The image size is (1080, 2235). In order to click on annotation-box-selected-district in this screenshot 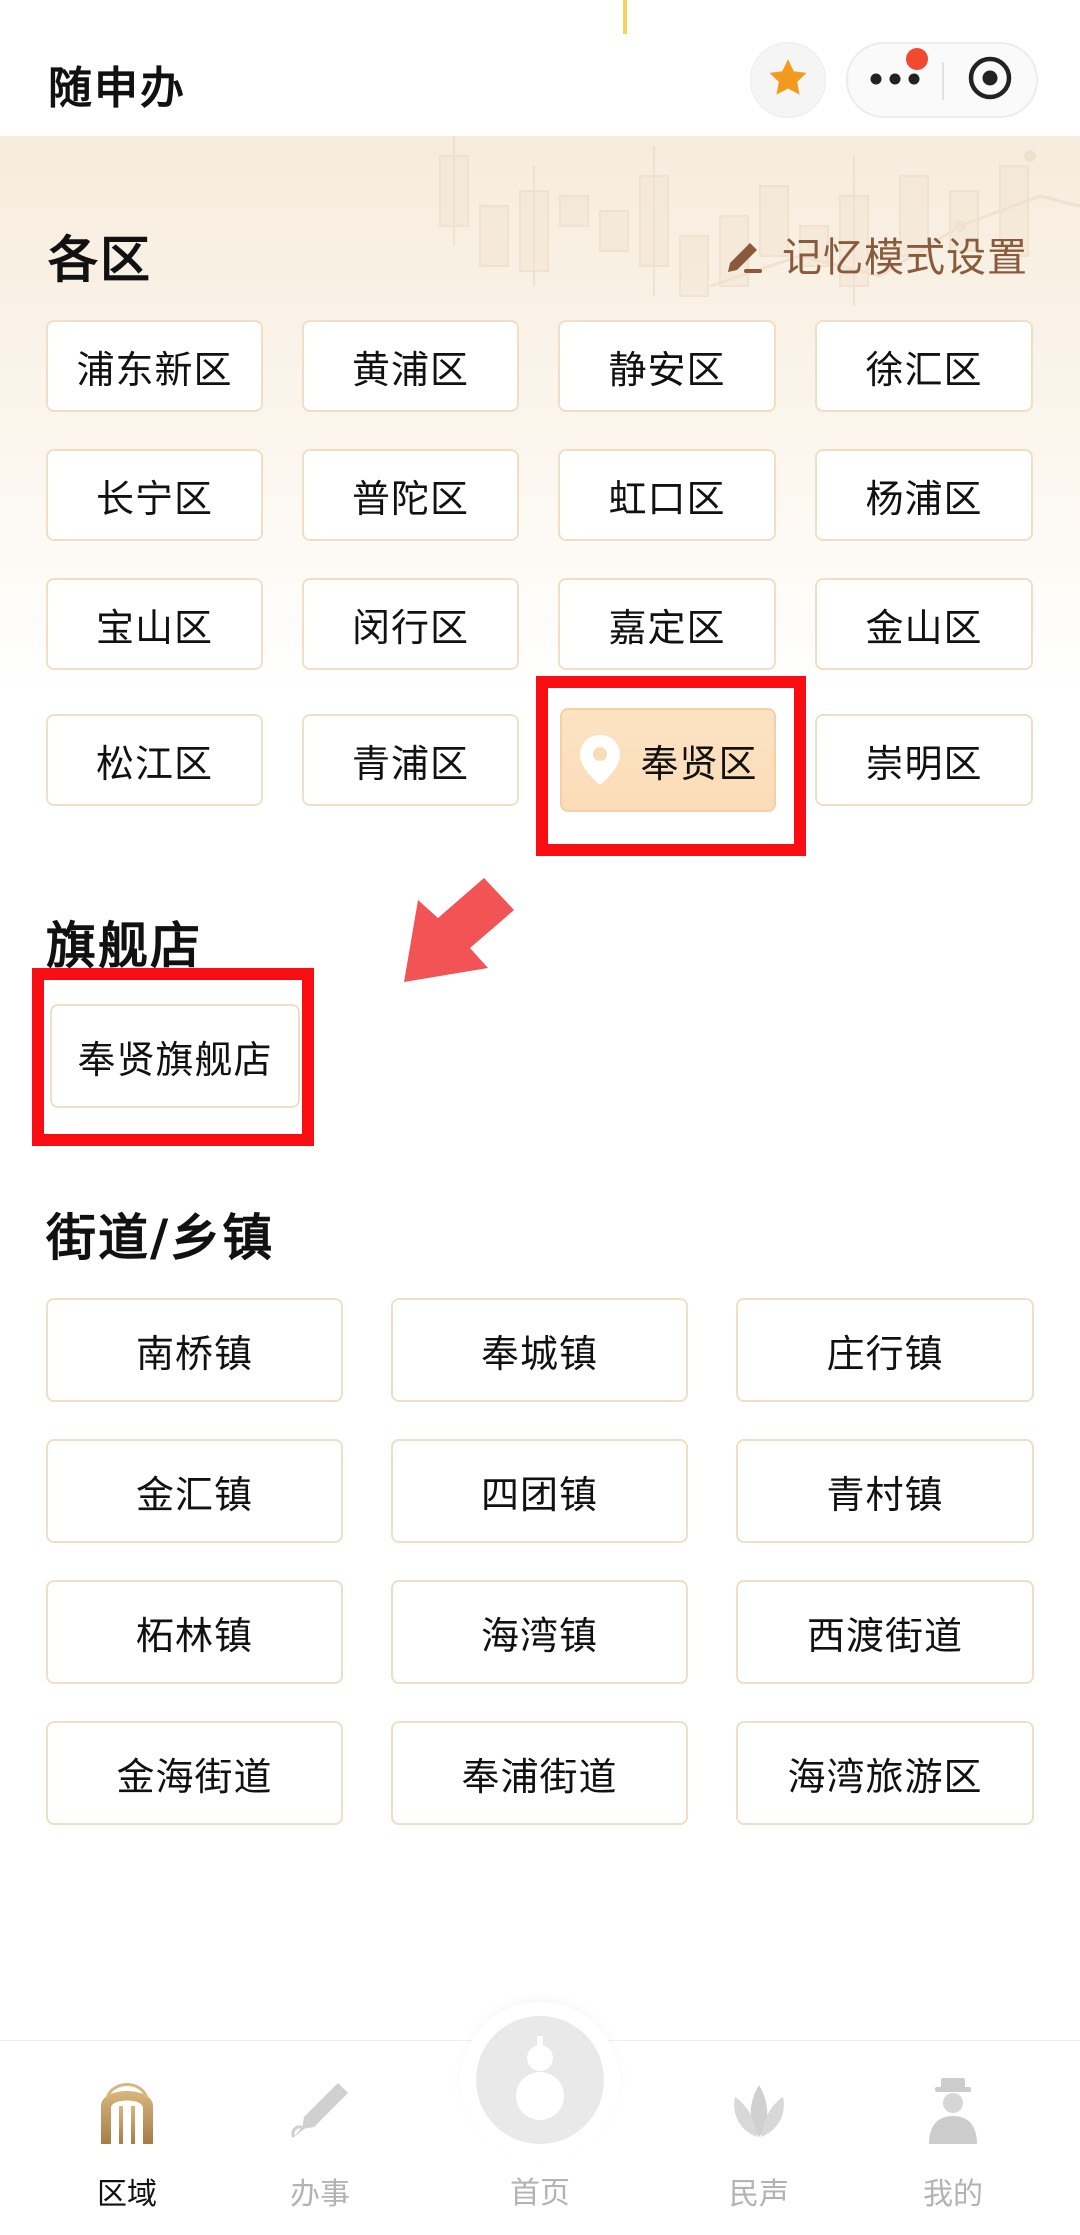, I will do `click(671, 766)`.